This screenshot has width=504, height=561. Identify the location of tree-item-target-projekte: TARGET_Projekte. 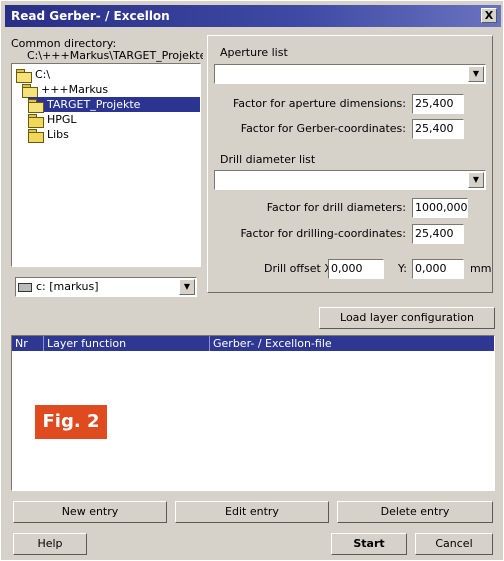
(114, 105).